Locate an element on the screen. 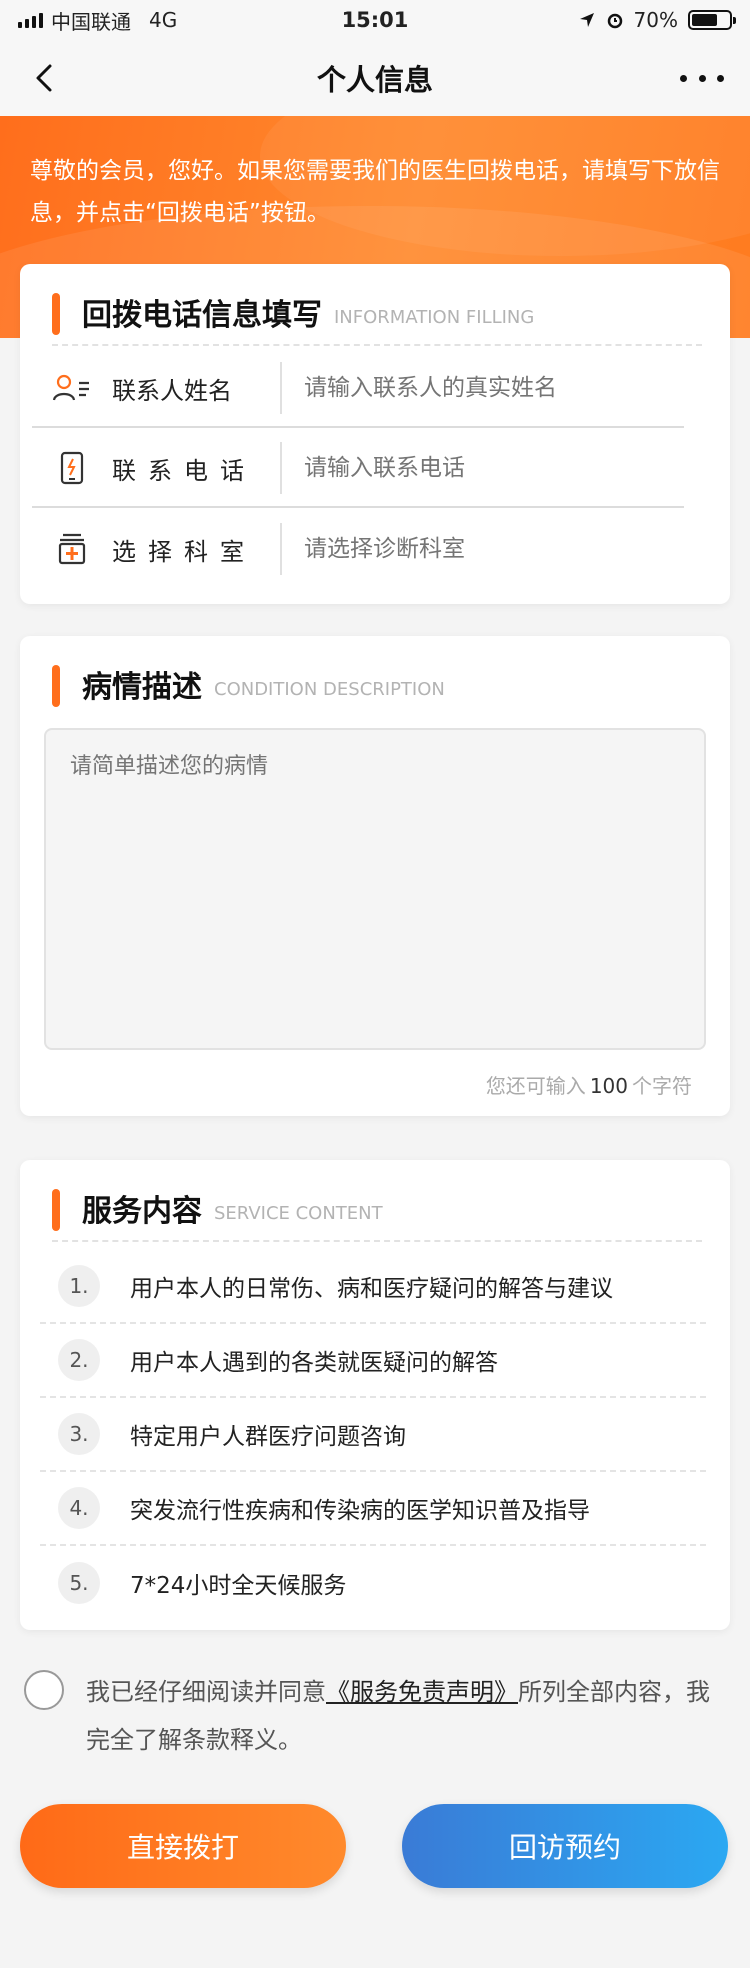 This screenshot has height=1968, width=750. contact-name-row: 联系人姓名 is located at coordinates (358, 389).